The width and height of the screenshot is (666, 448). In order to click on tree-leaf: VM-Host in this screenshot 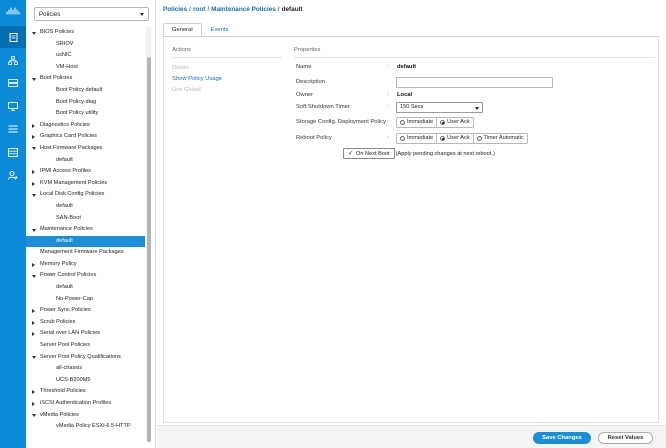, I will do `click(85, 68)`.